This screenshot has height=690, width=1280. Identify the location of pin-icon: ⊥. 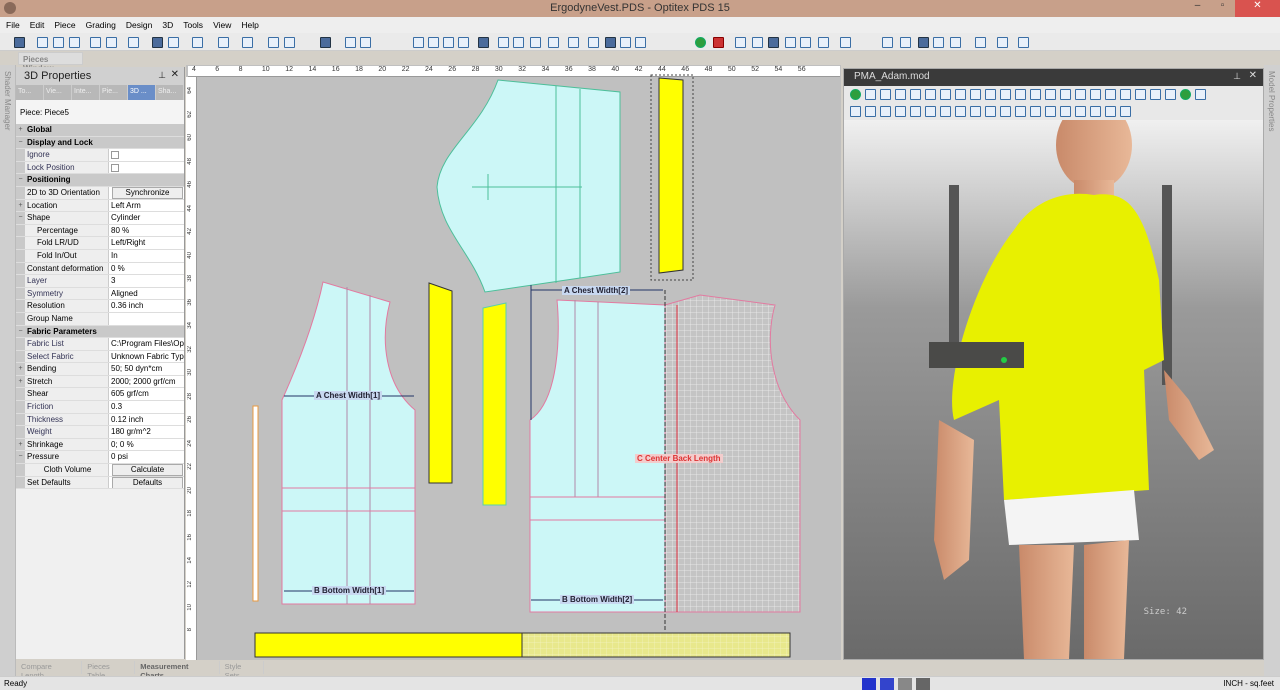
(1237, 76).